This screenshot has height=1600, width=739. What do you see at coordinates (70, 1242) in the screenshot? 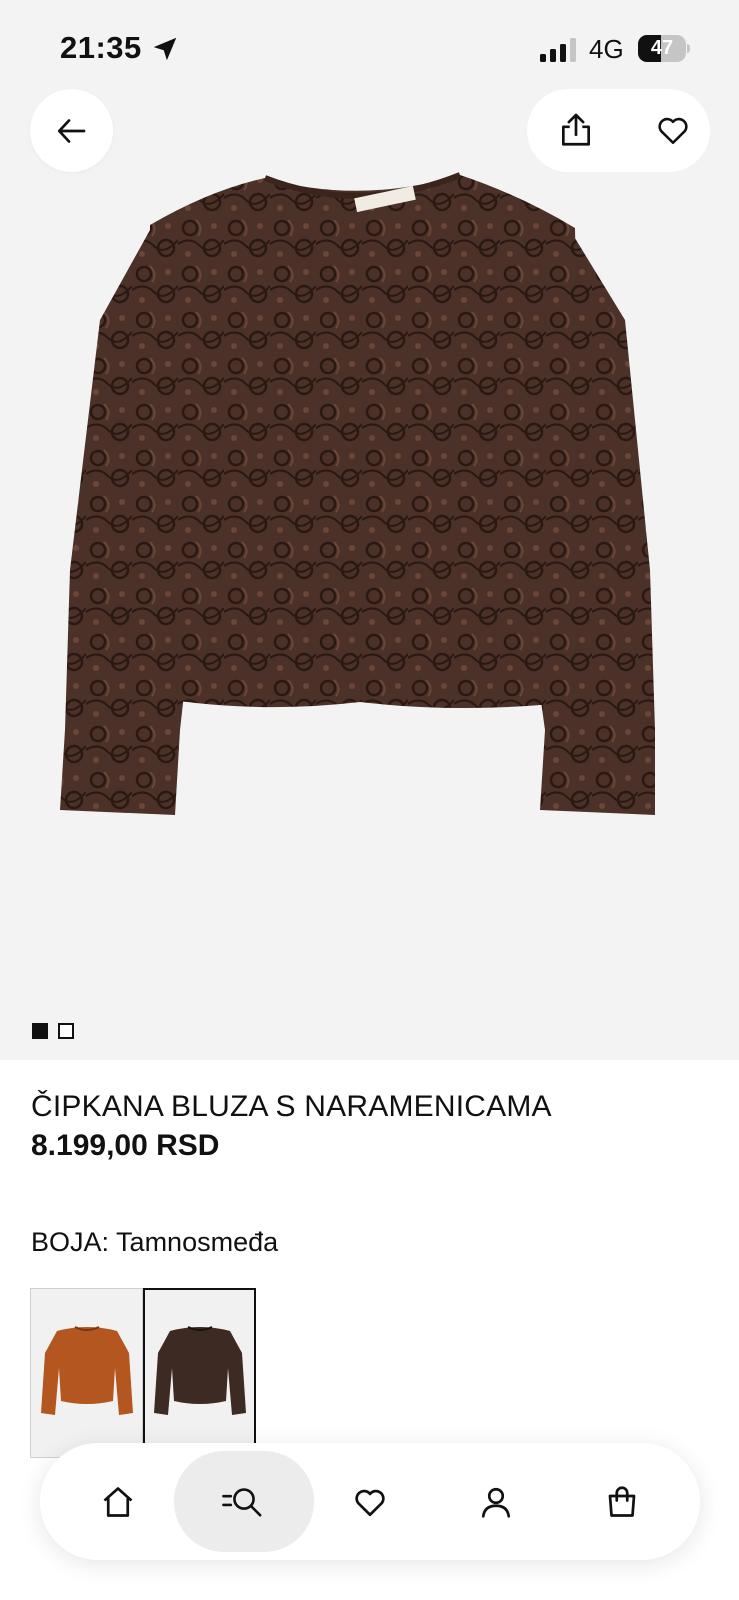
I see `color-label: BOJA:` at bounding box center [70, 1242].